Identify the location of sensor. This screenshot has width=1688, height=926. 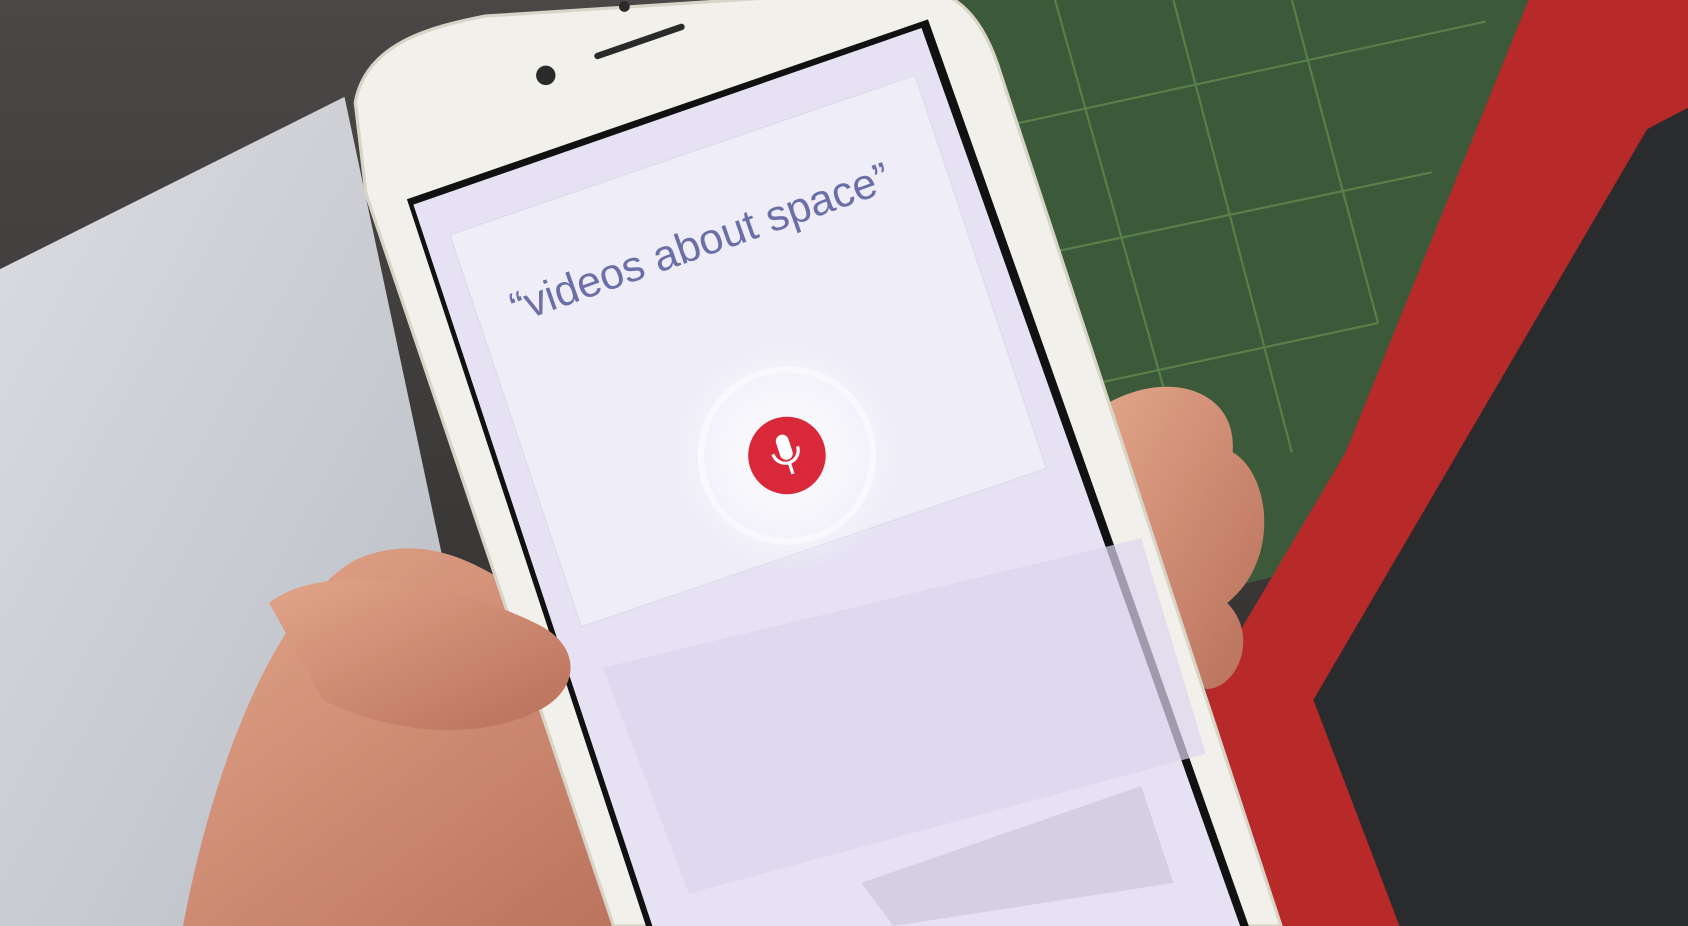
(624, 6).